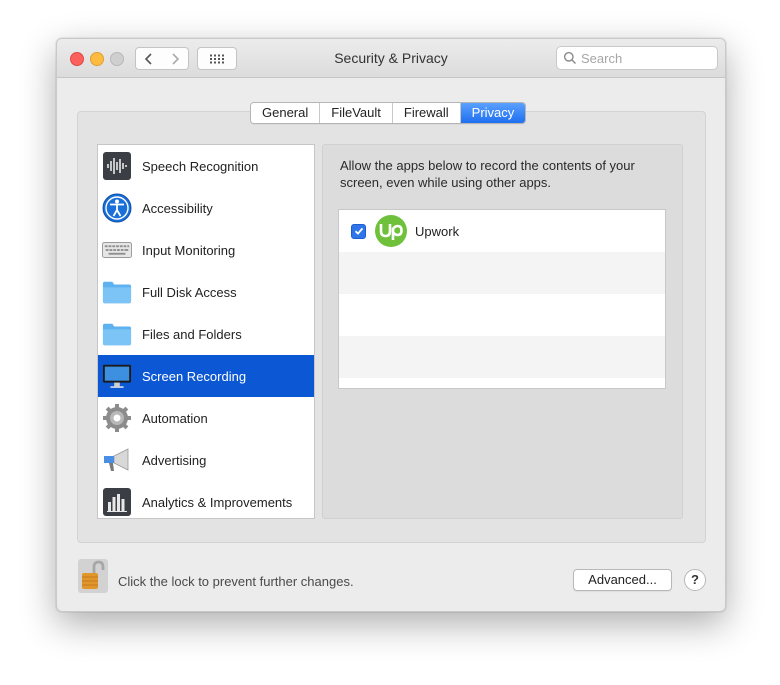  Describe the element at coordinates (391, 231) in the screenshot. I see `upwork-logo-icon` at that location.